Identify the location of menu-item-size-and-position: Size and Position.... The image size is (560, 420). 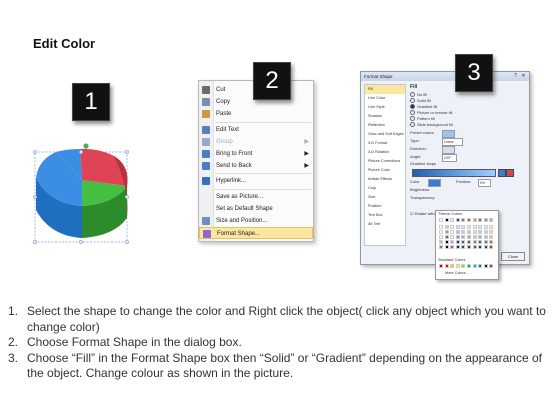
(256, 221).